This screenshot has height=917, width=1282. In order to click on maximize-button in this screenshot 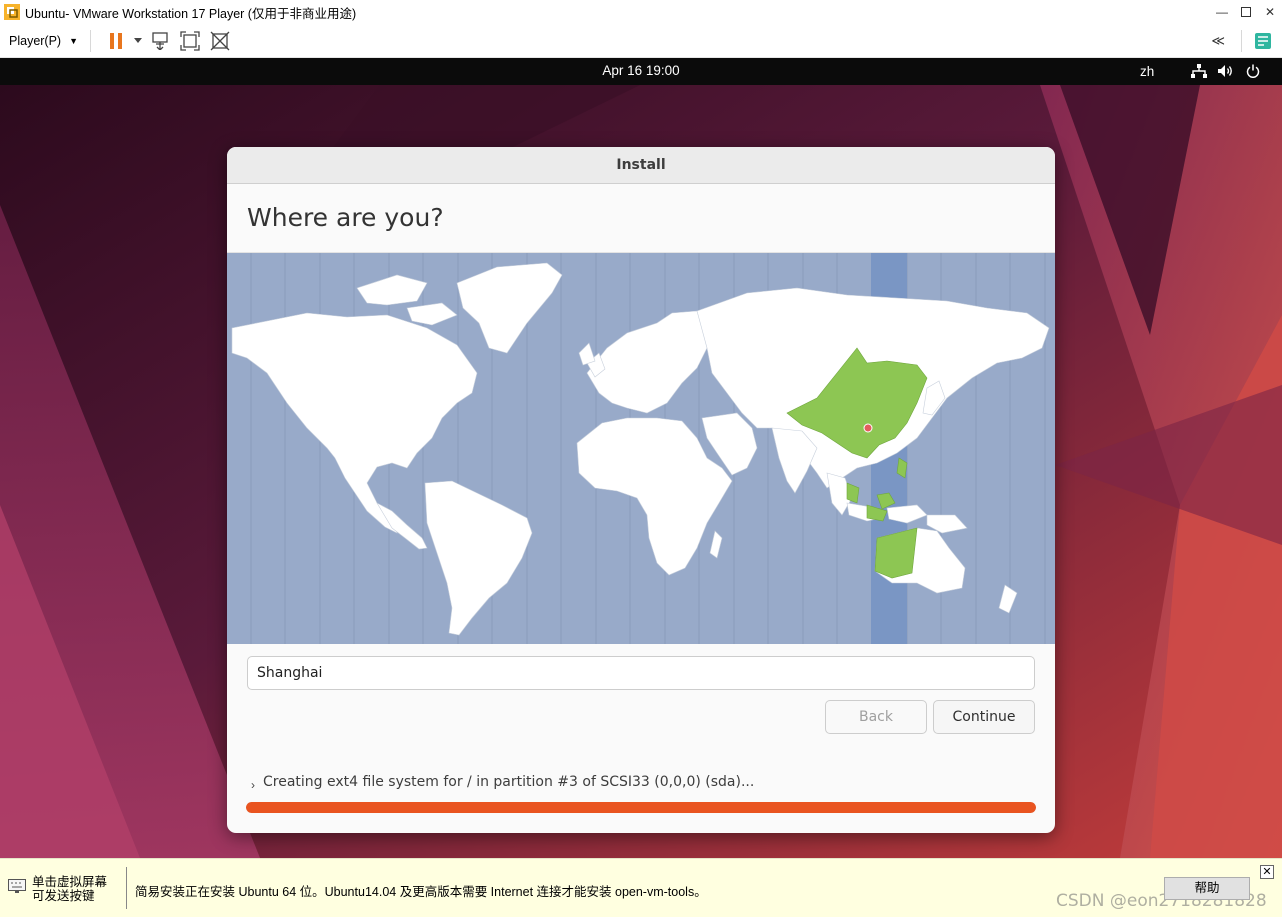, I will do `click(1246, 12)`.